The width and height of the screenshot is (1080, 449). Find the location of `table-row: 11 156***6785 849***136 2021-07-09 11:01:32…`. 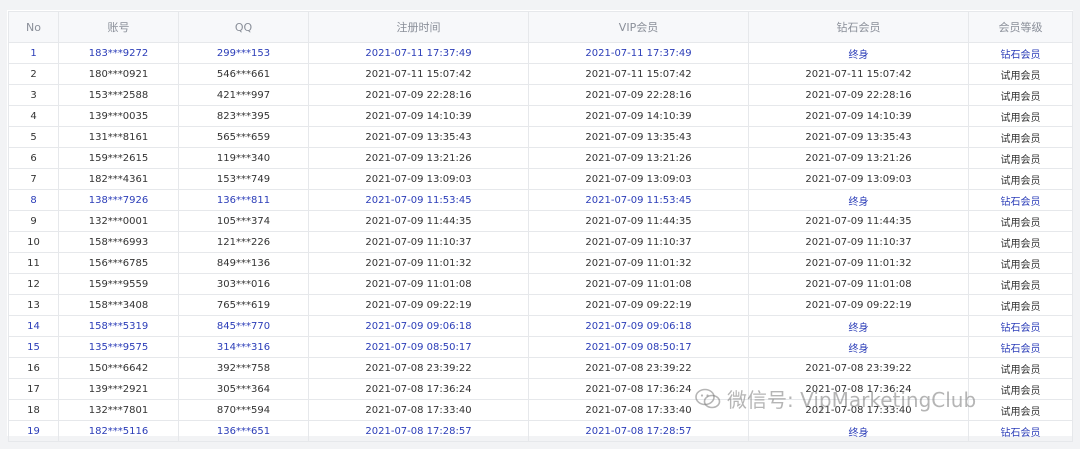

table-row: 11 156***6785 849***136 2021-07-09 11:01:32… is located at coordinates (540, 263).